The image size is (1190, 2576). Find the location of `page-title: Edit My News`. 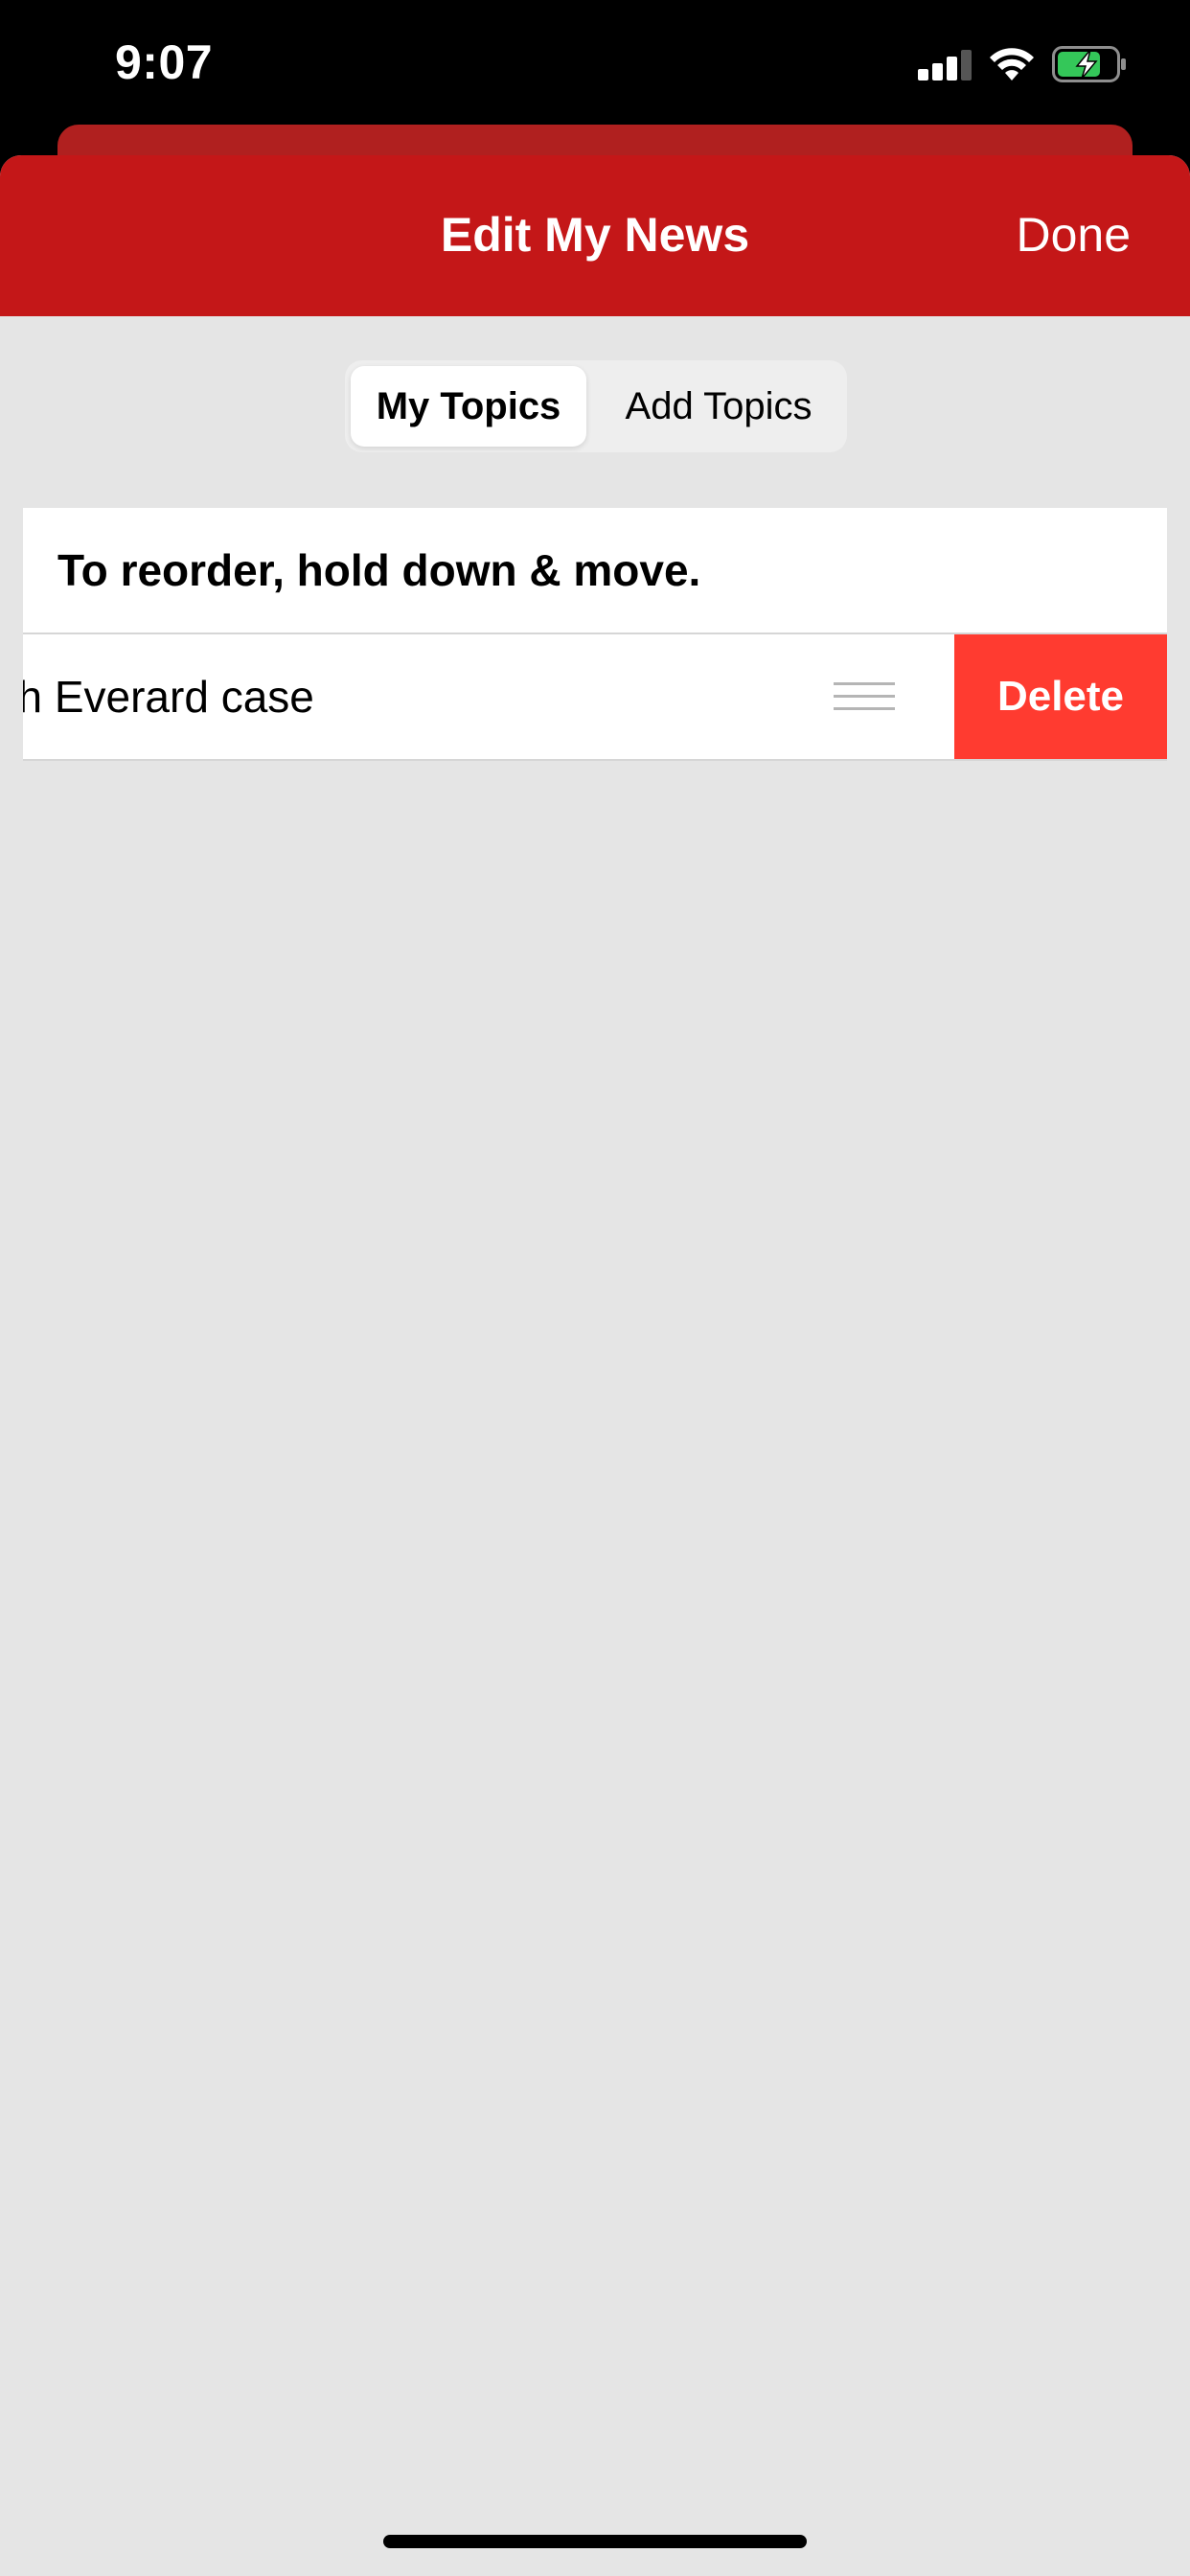

page-title: Edit My News is located at coordinates (595, 235).